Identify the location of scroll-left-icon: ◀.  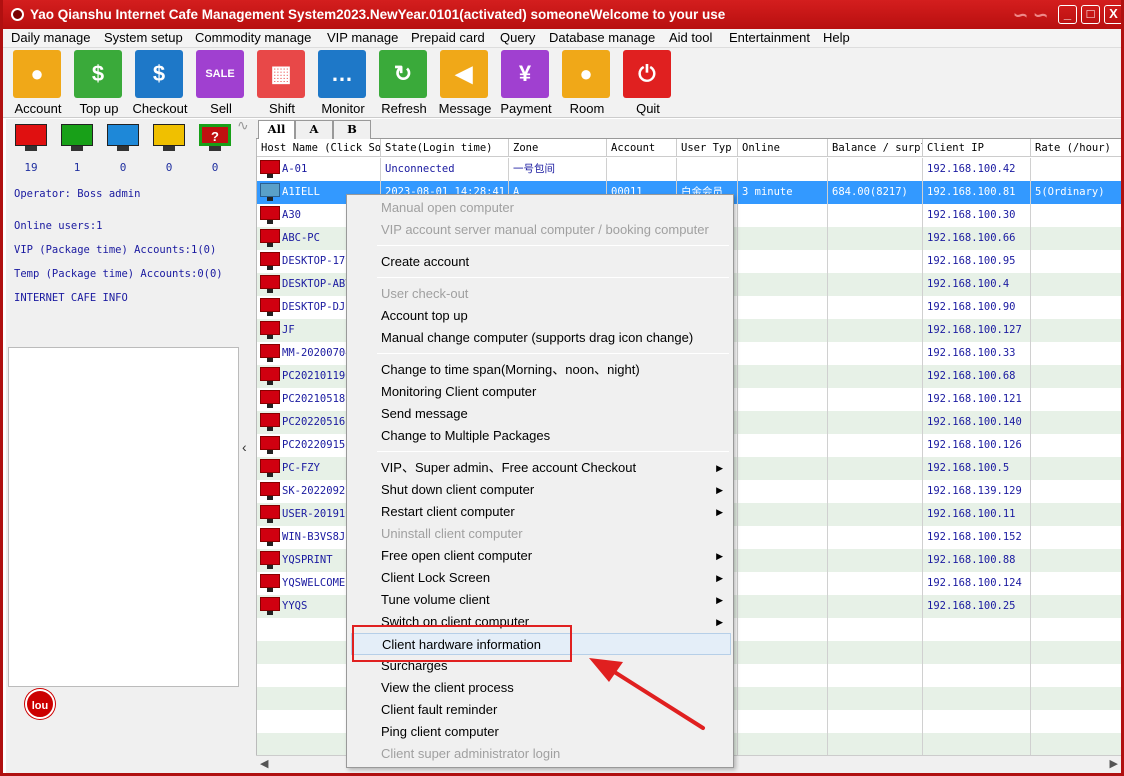
(264, 763).